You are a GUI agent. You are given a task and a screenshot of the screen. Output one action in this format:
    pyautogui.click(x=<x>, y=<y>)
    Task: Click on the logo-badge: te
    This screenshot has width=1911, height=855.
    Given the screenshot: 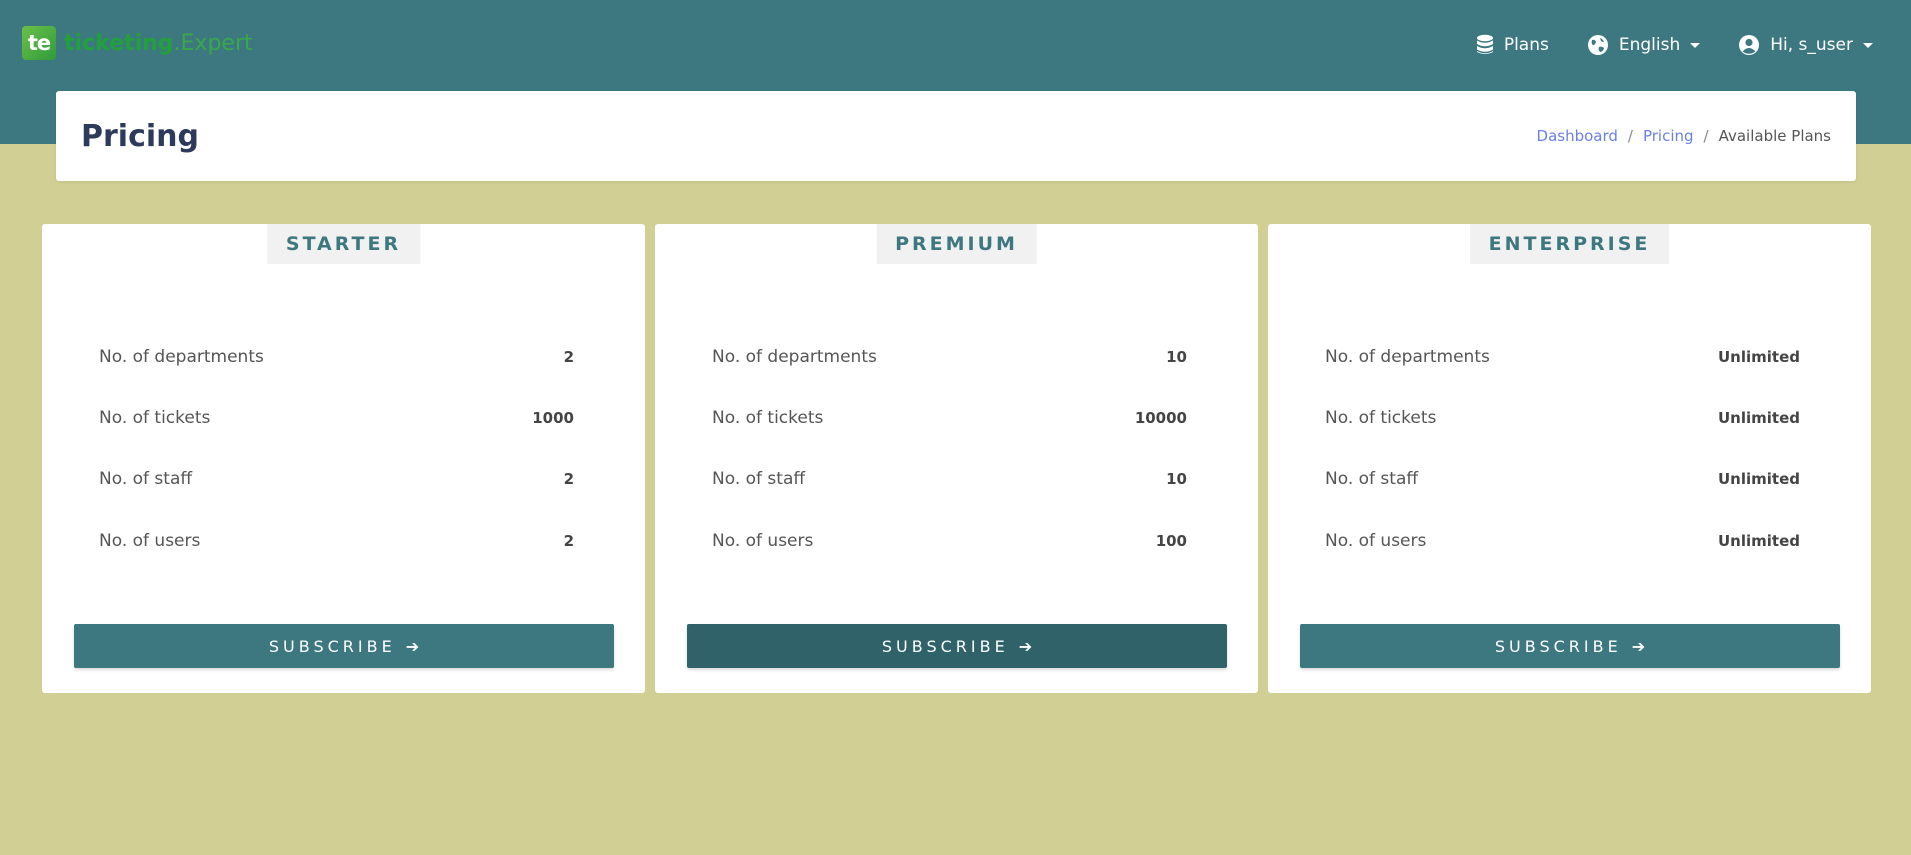 What is the action you would take?
    pyautogui.click(x=39, y=43)
    